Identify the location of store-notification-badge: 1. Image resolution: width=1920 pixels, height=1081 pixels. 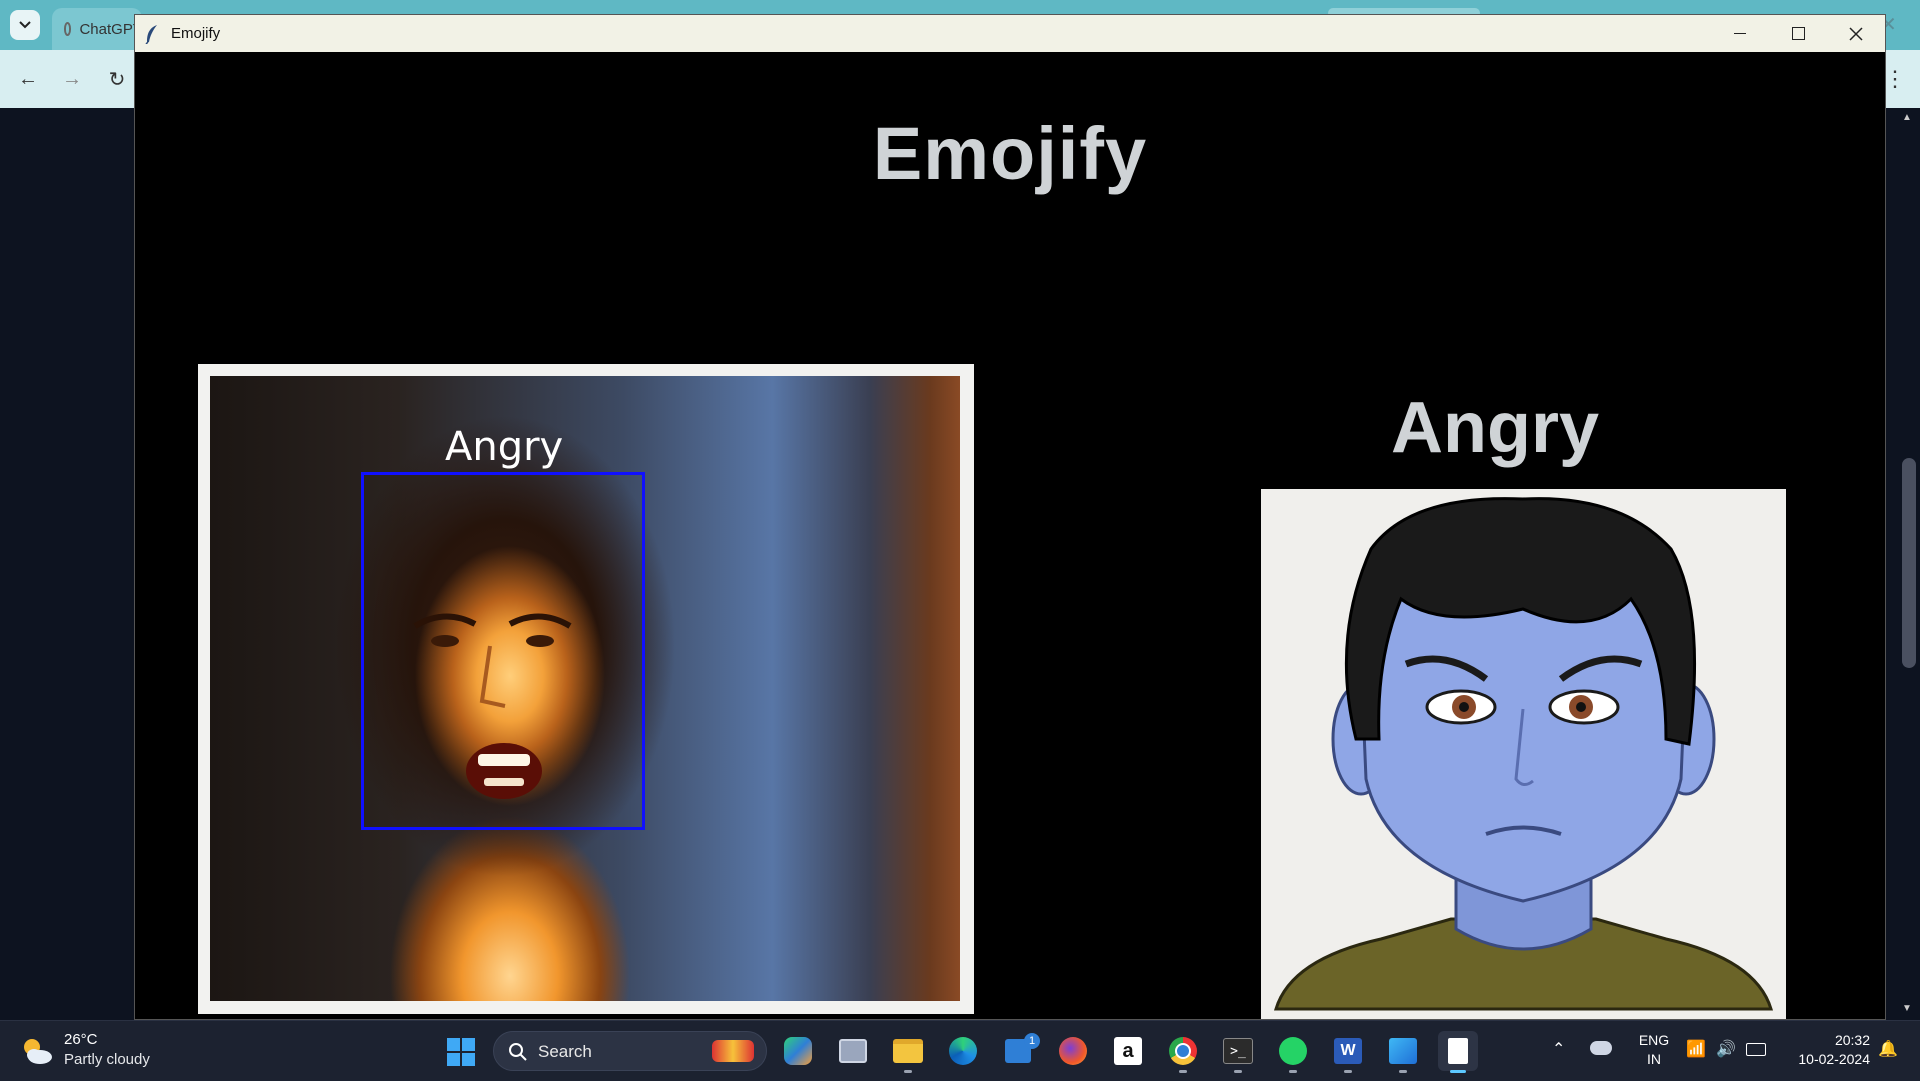
(1032, 1041).